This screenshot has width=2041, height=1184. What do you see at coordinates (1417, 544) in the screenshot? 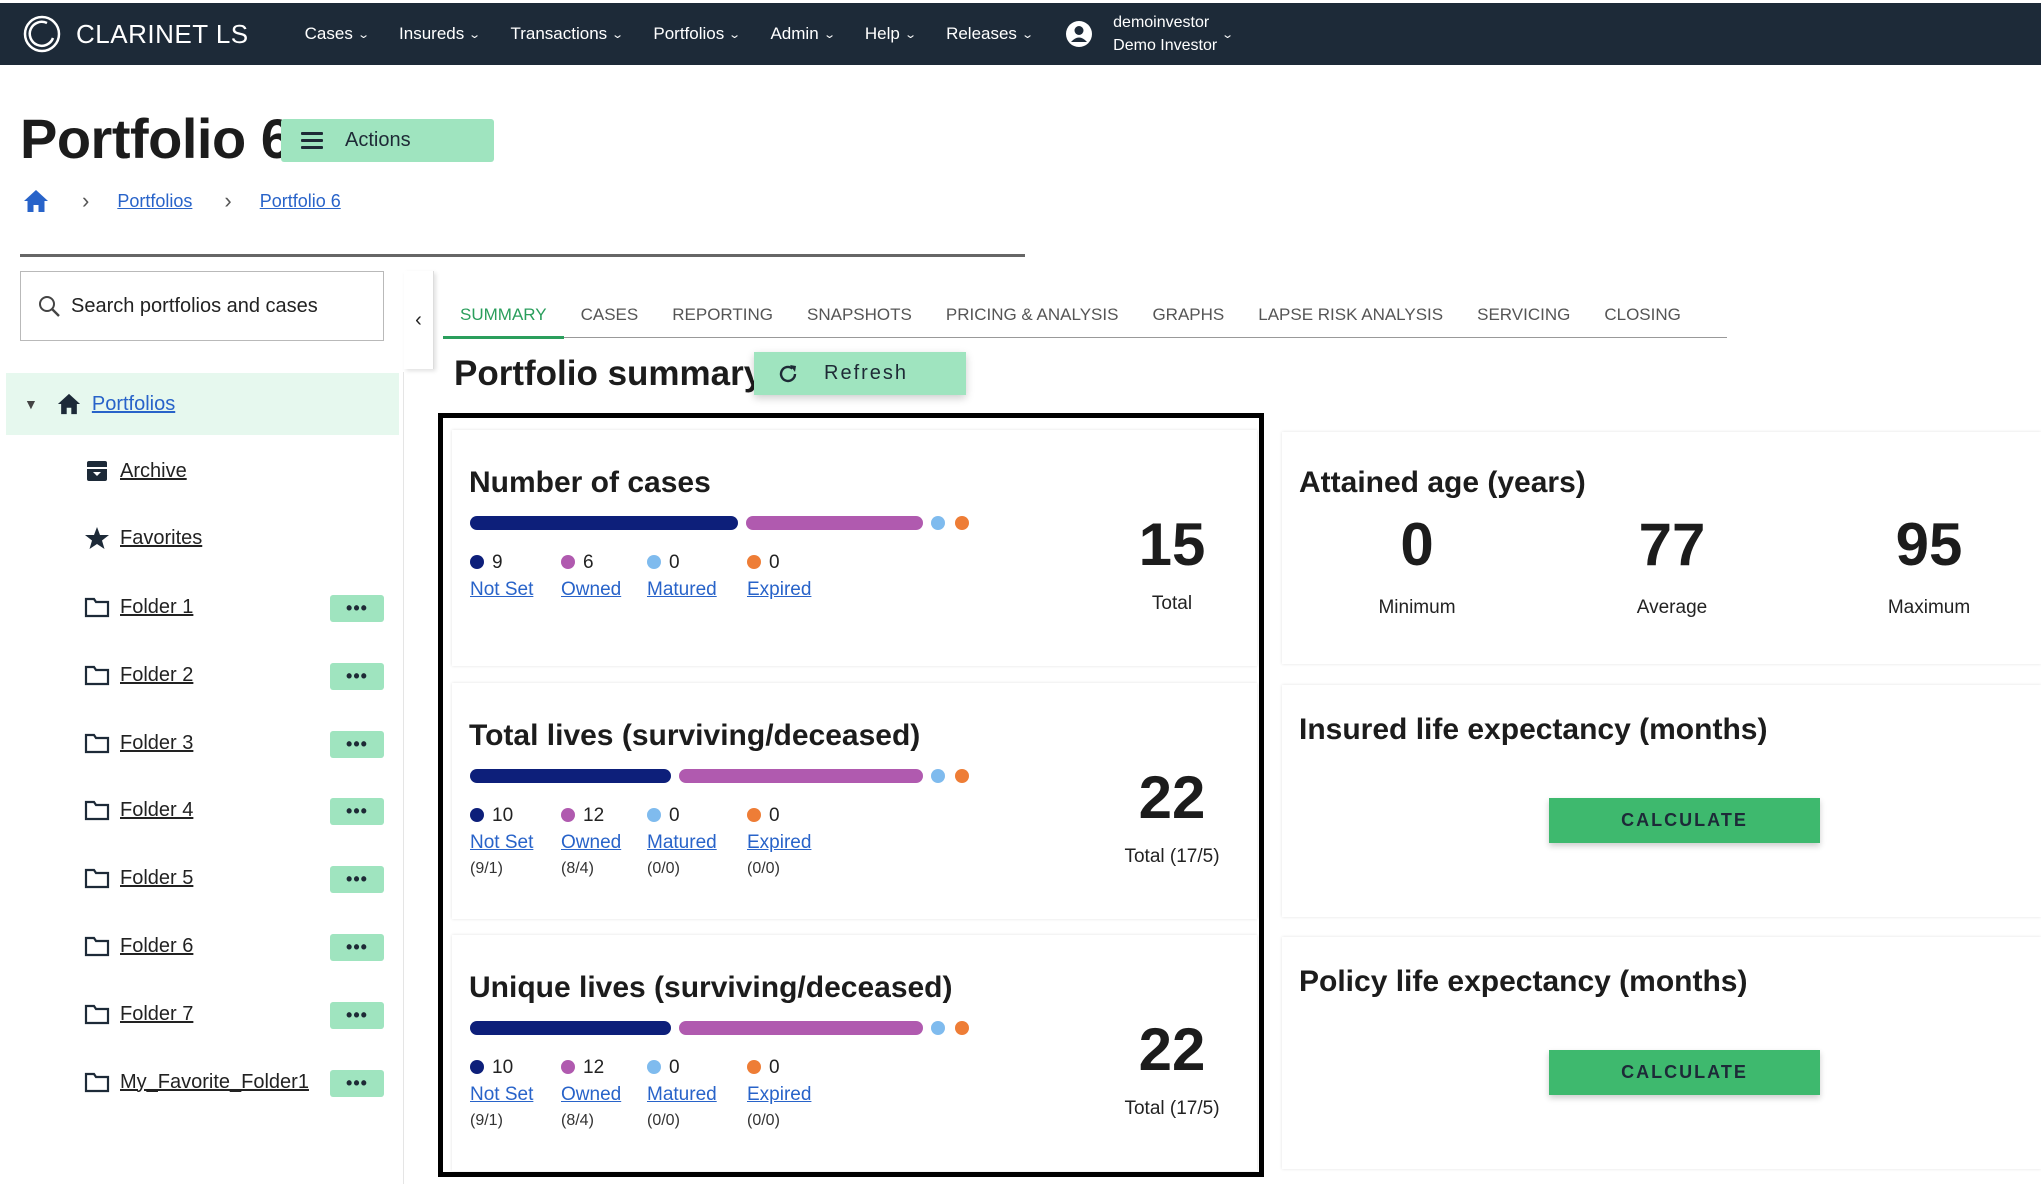
I see `age-minimum-value: 0` at bounding box center [1417, 544].